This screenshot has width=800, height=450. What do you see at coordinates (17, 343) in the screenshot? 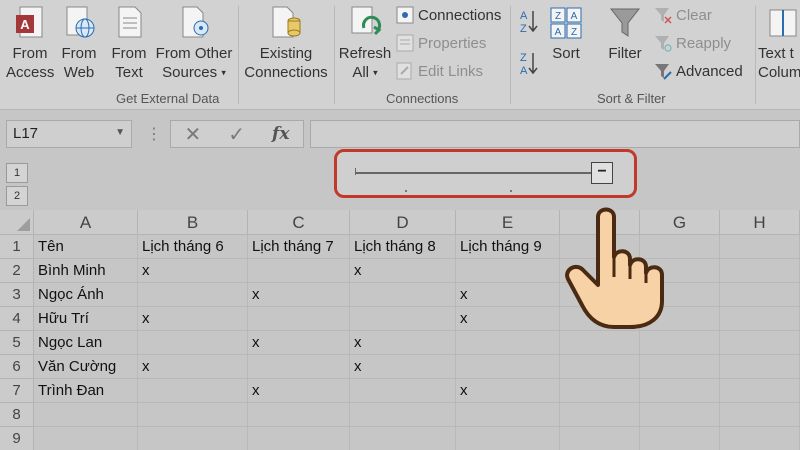
I see `row-header-5: 5` at bounding box center [17, 343].